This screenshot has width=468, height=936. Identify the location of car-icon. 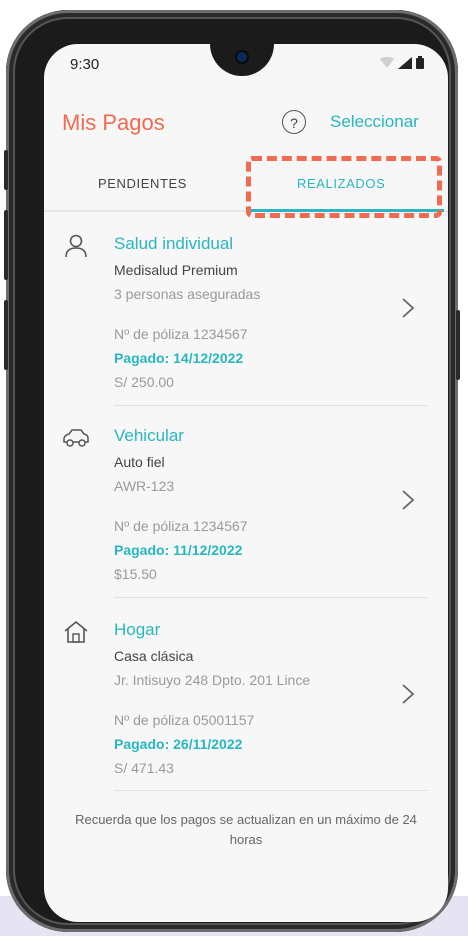
(76, 438).